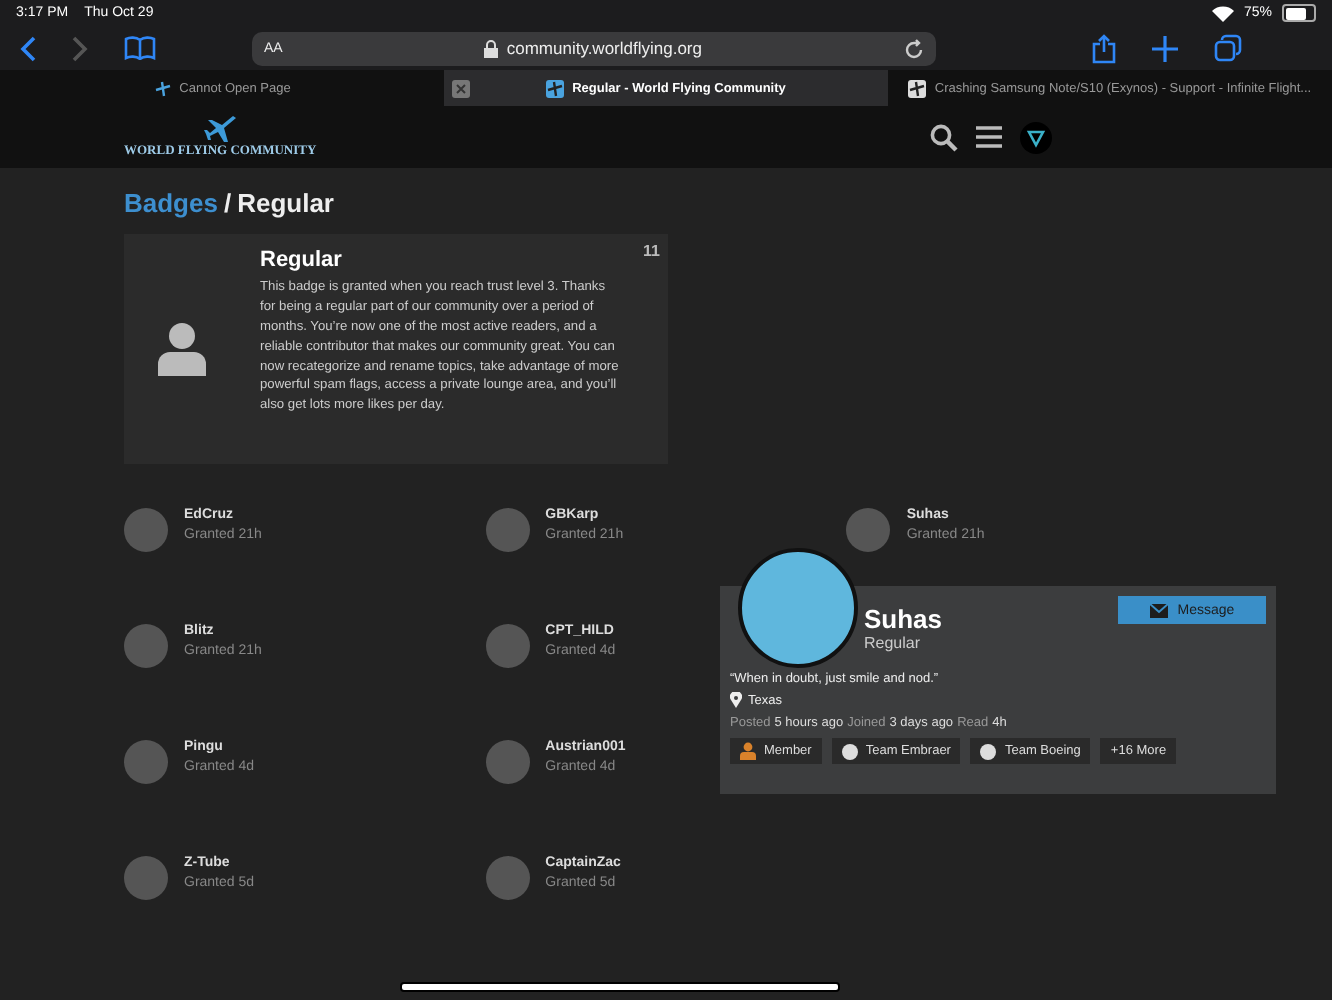 Image resolution: width=1332 pixels, height=1000 pixels. What do you see at coordinates (220, 130) in the screenshot?
I see `airplane-icon` at bounding box center [220, 130].